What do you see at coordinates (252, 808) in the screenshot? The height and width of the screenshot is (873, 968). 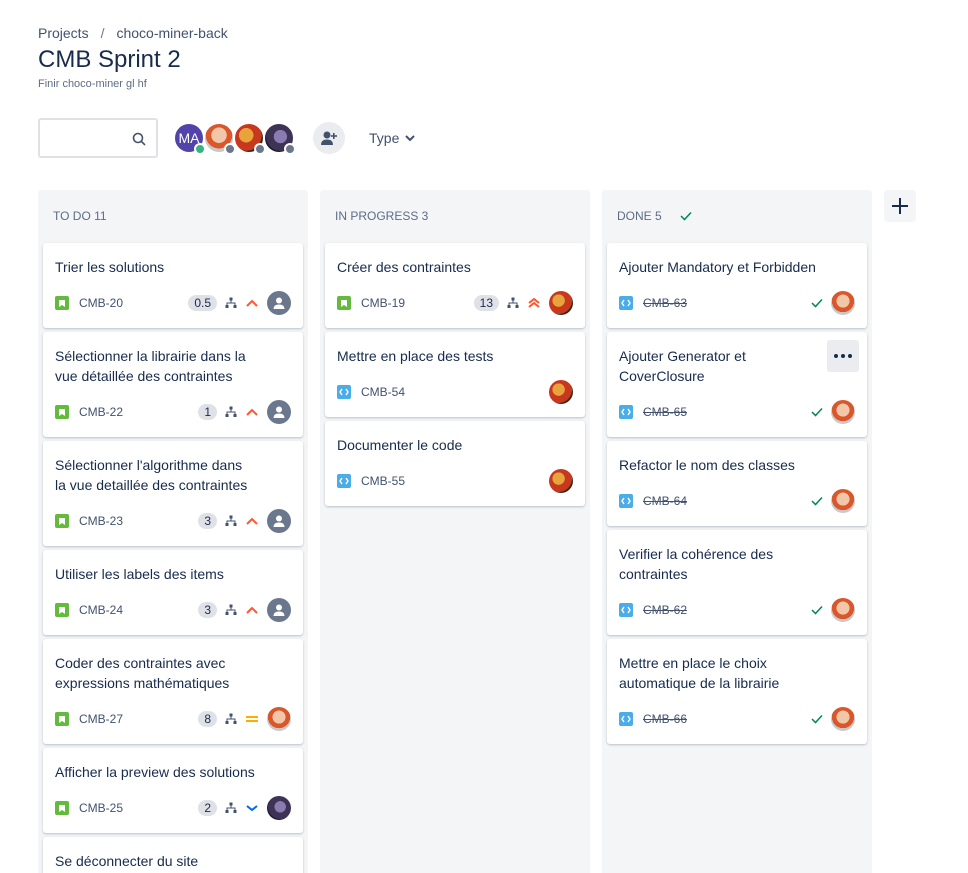 I see `priority-low-icon` at bounding box center [252, 808].